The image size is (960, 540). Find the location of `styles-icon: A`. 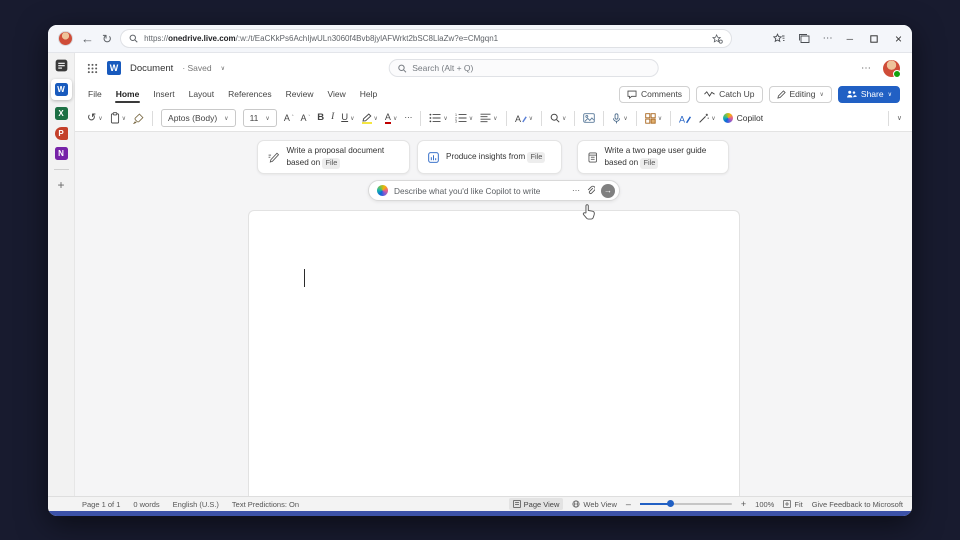

styles-icon: A is located at coordinates (521, 118).